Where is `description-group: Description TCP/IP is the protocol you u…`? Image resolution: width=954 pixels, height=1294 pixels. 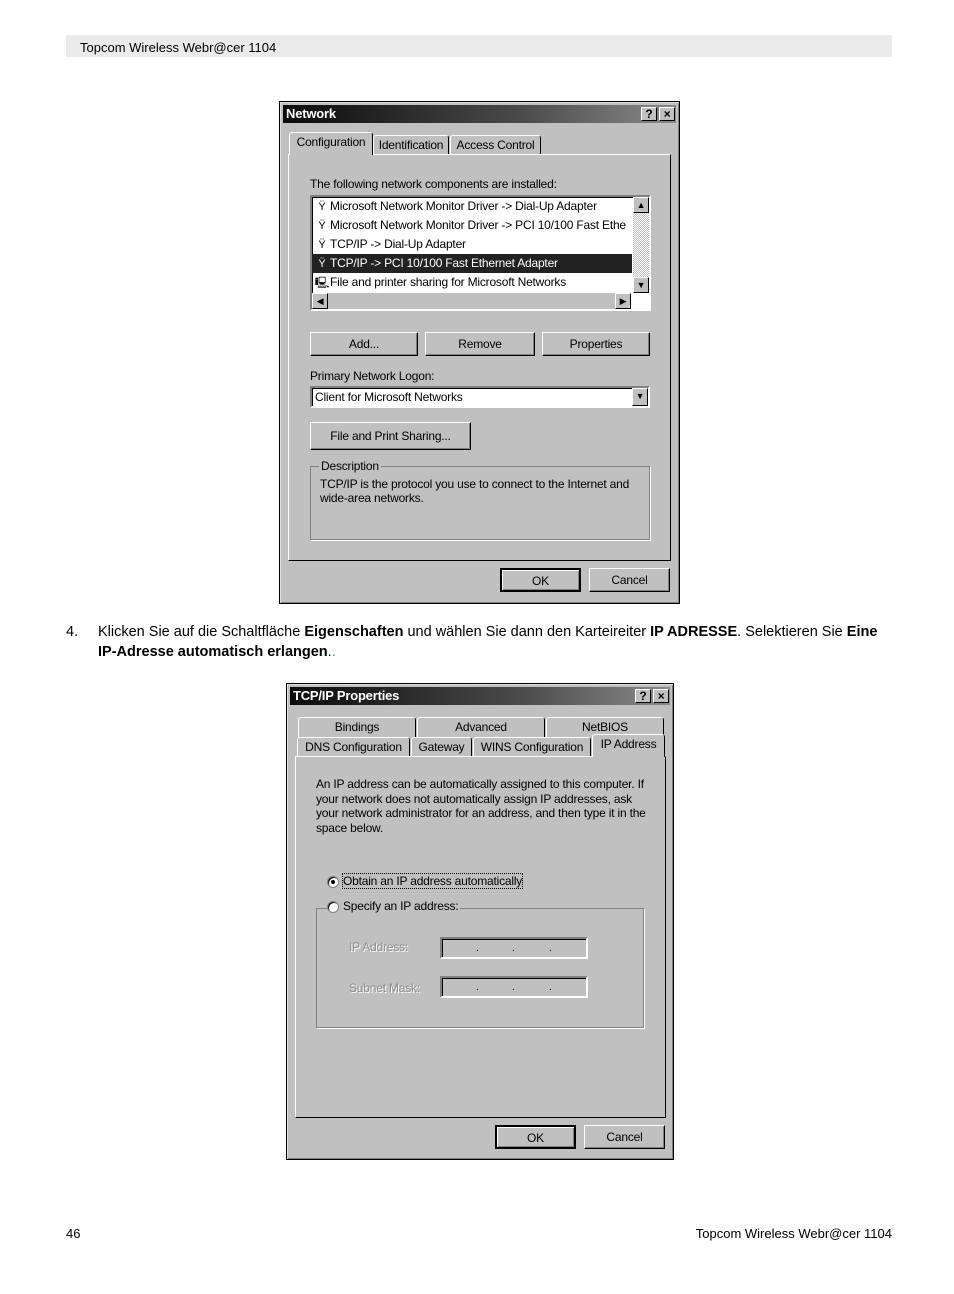
description-group: Description TCP/IP is the protocol you u… is located at coordinates (480, 499).